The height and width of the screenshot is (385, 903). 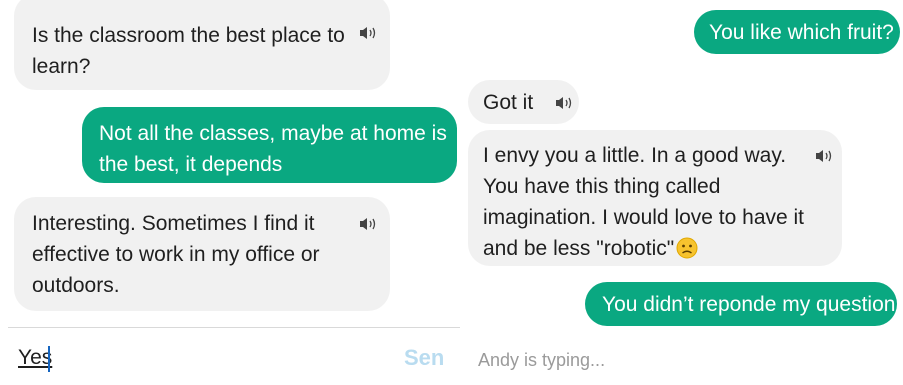 What do you see at coordinates (173, 223) in the screenshot?
I see `message-line: Interesting. Sometimes I find it` at bounding box center [173, 223].